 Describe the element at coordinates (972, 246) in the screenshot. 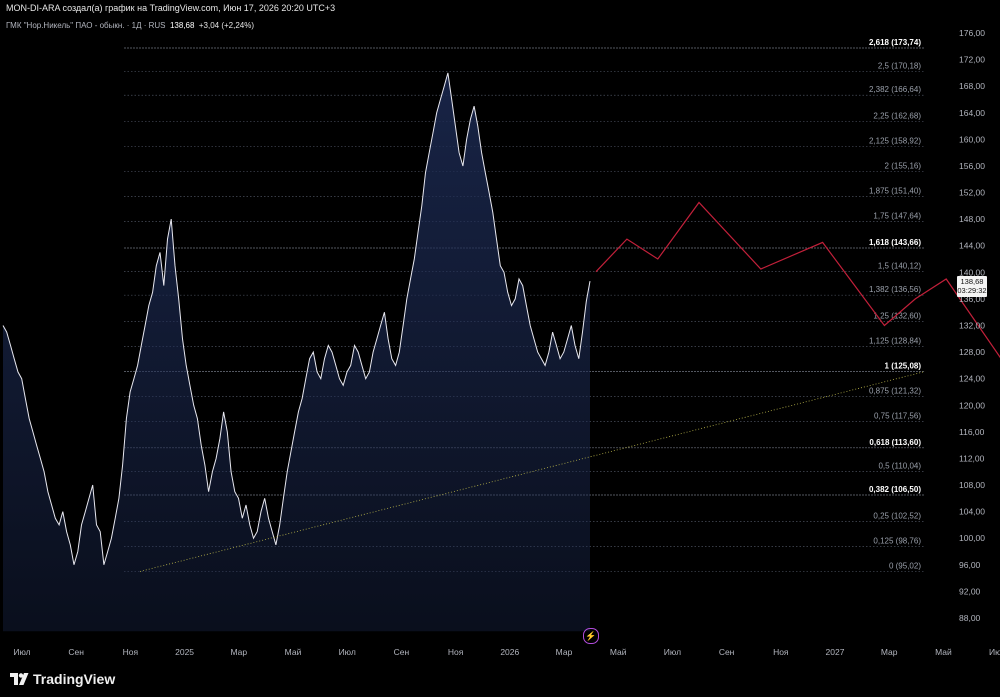

I see `price-tick-label: 144,00` at that location.